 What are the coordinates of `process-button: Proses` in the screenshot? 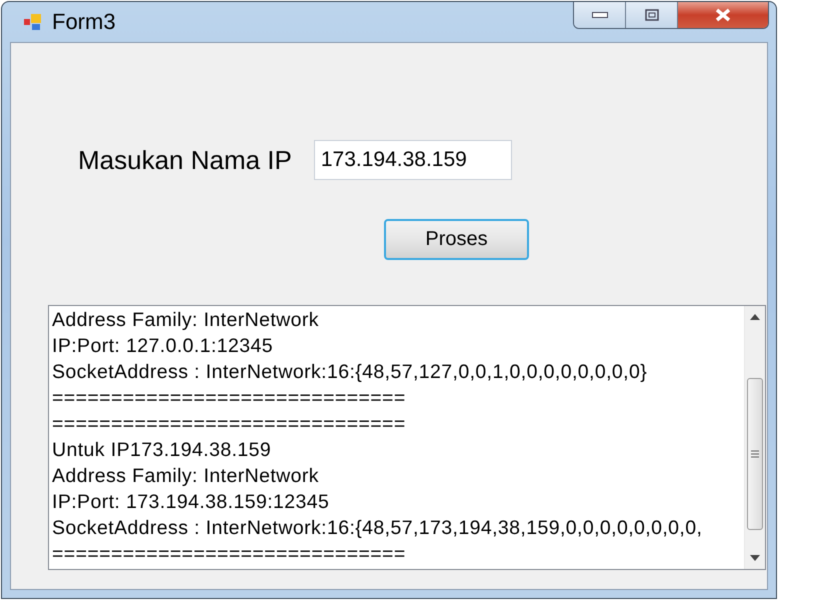 It's located at (456, 239).